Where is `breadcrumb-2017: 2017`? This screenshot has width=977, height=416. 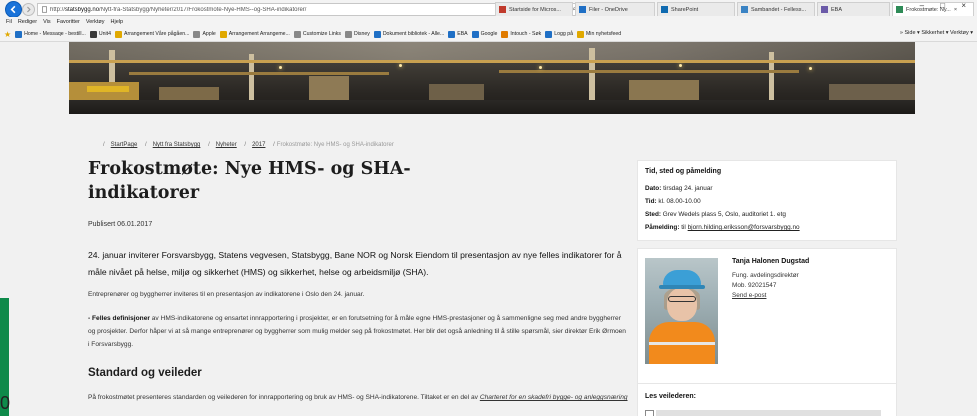
breadcrumb-2017: 2017 is located at coordinates (258, 145).